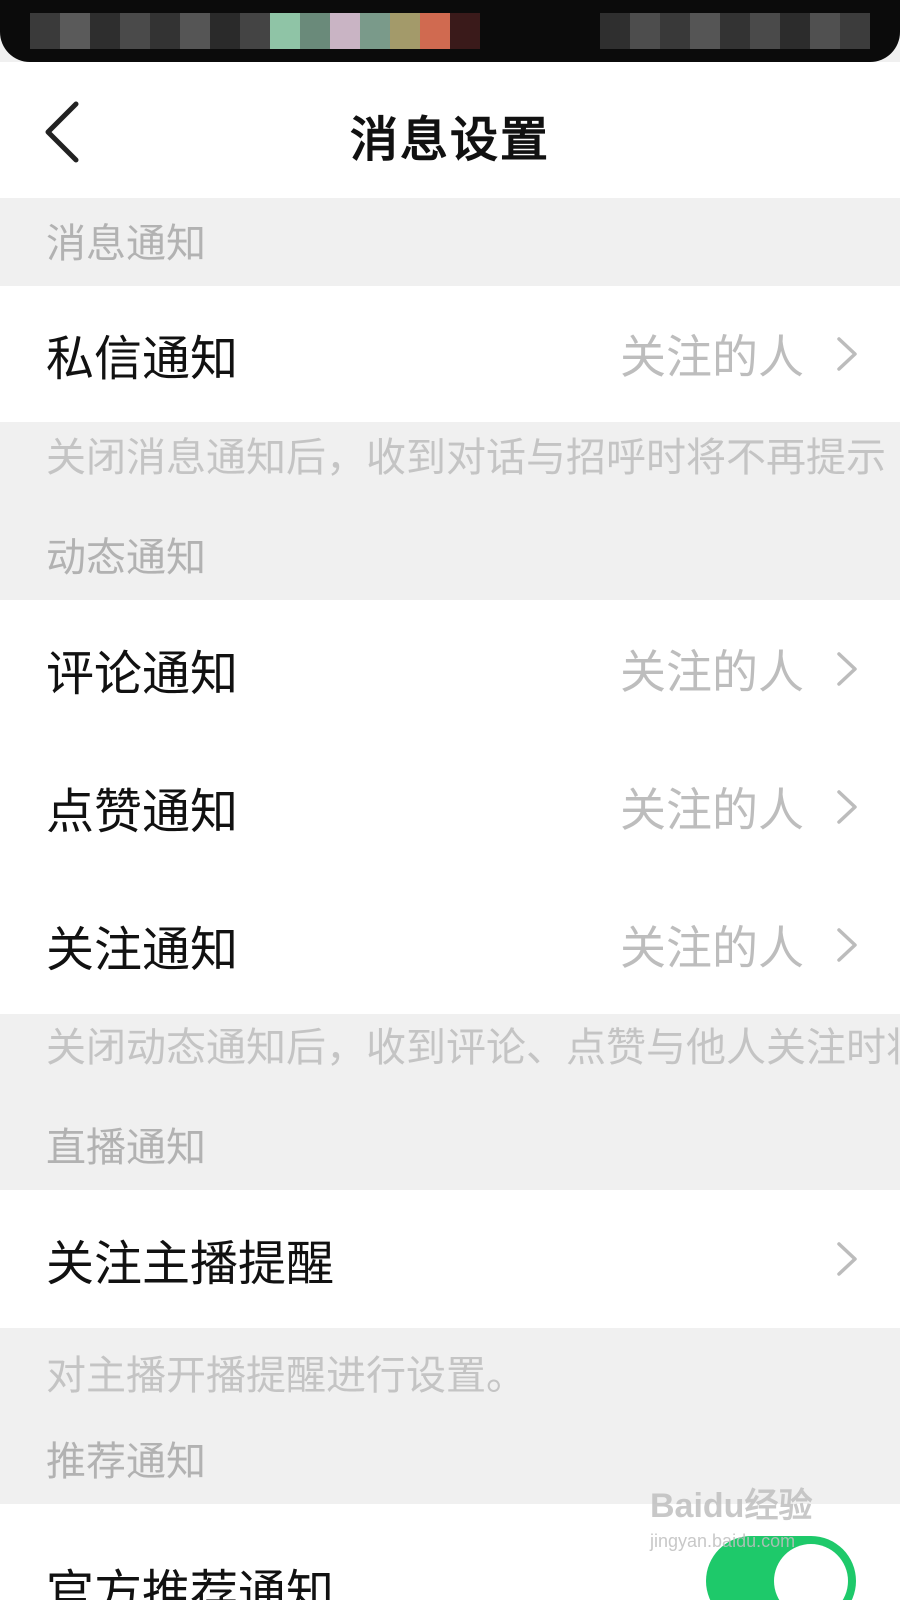 The image size is (900, 1600). Describe the element at coordinates (190, 1264) in the screenshot. I see `row-label: 关注主播提醒` at that location.